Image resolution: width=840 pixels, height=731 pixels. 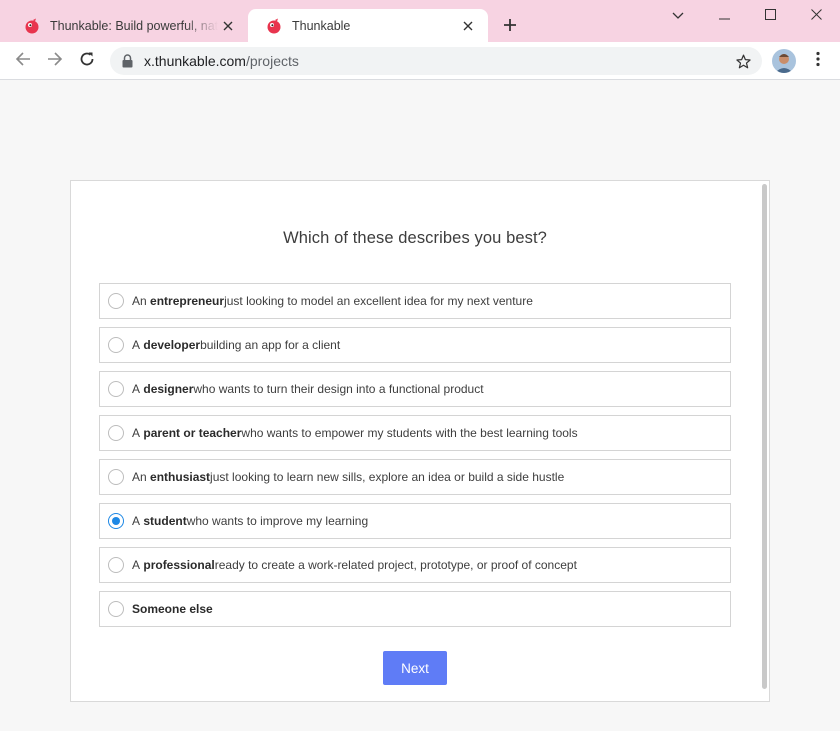 I want to click on chevron-down-icon, so click(x=678, y=16).